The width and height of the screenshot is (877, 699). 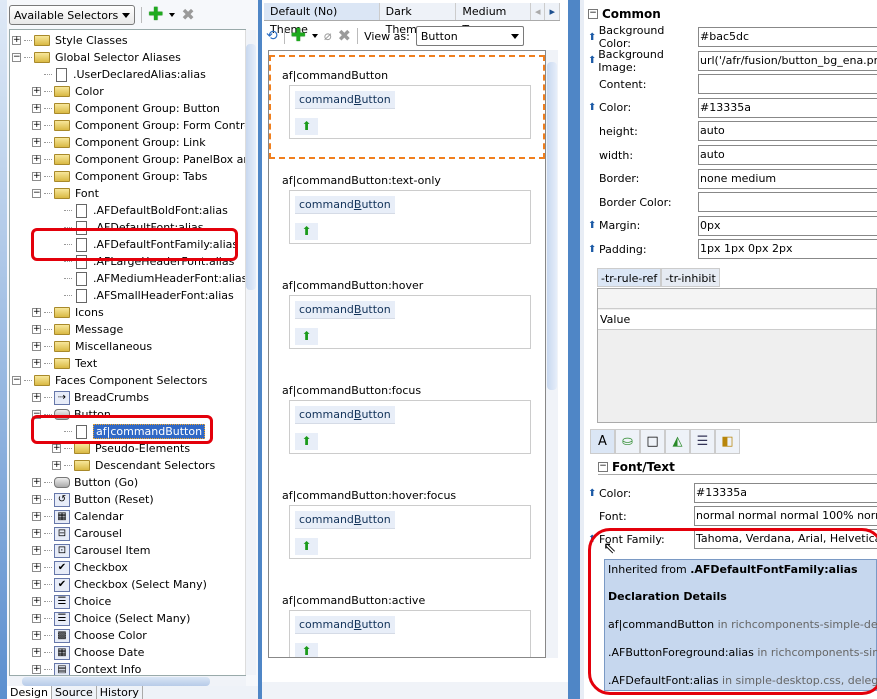 I want to click on tree-item: .AFSmallHeaderFont:alias, so click(x=143, y=295).